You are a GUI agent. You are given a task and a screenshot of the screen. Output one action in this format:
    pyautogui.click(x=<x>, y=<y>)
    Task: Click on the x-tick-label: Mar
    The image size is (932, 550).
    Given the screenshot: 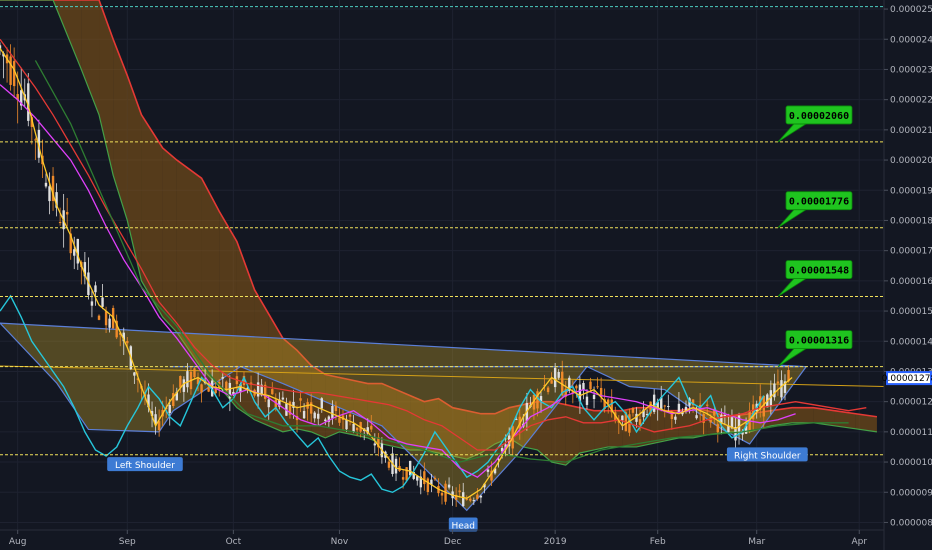 What is the action you would take?
    pyautogui.click(x=756, y=542)
    